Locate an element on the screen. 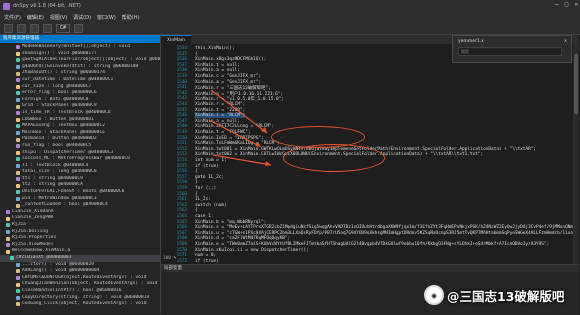 This screenshot has width=580, height=315. line-number: 1561 is located at coordinates (181, 200).